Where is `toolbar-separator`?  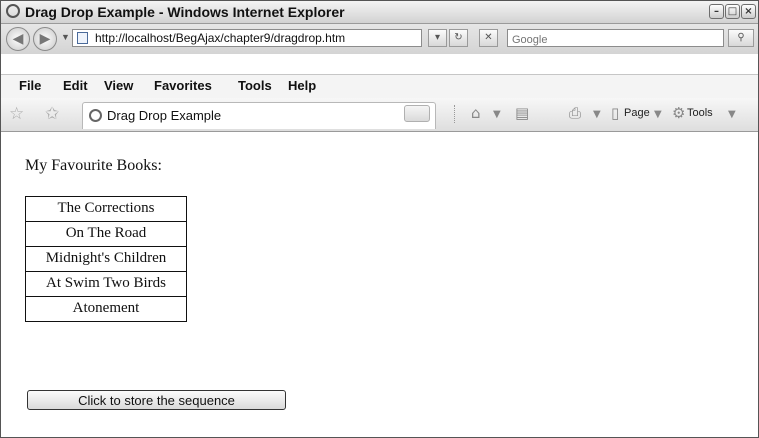
toolbar-separator is located at coordinates (455, 114).